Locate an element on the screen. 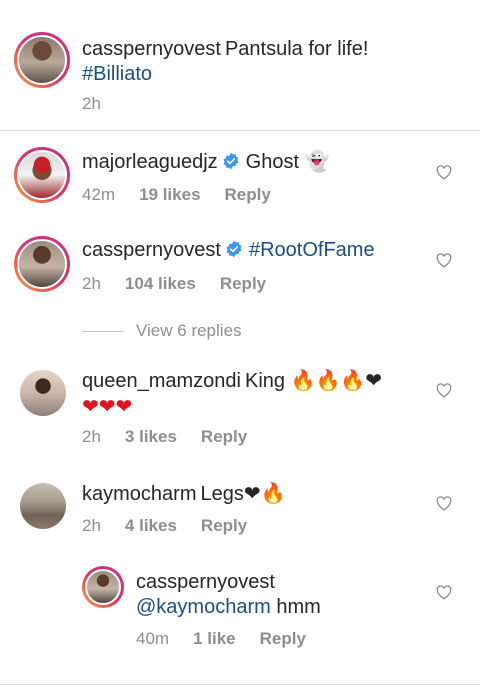 The height and width of the screenshot is (687, 480). view-replies-label: View 6 replies is located at coordinates (189, 330).